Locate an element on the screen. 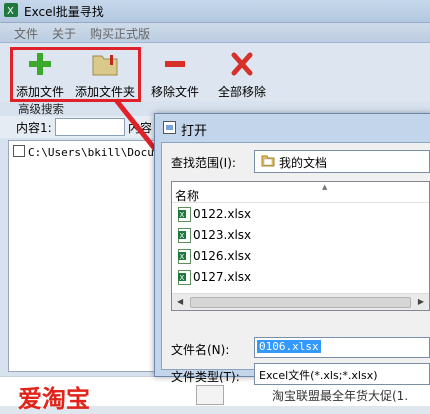 The width and height of the screenshot is (430, 414). filetype-select: Excel文件(*.xls;*.xlsx) is located at coordinates (342, 374).